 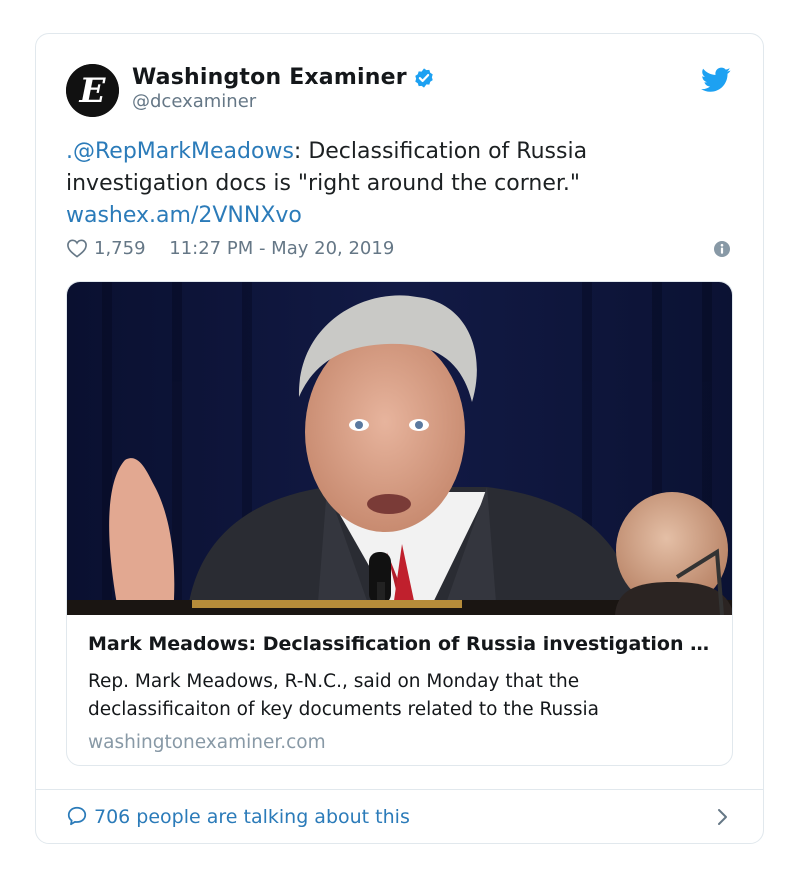 What do you see at coordinates (283, 101) in the screenshot?
I see `account-handle: @dcexaminer` at bounding box center [283, 101].